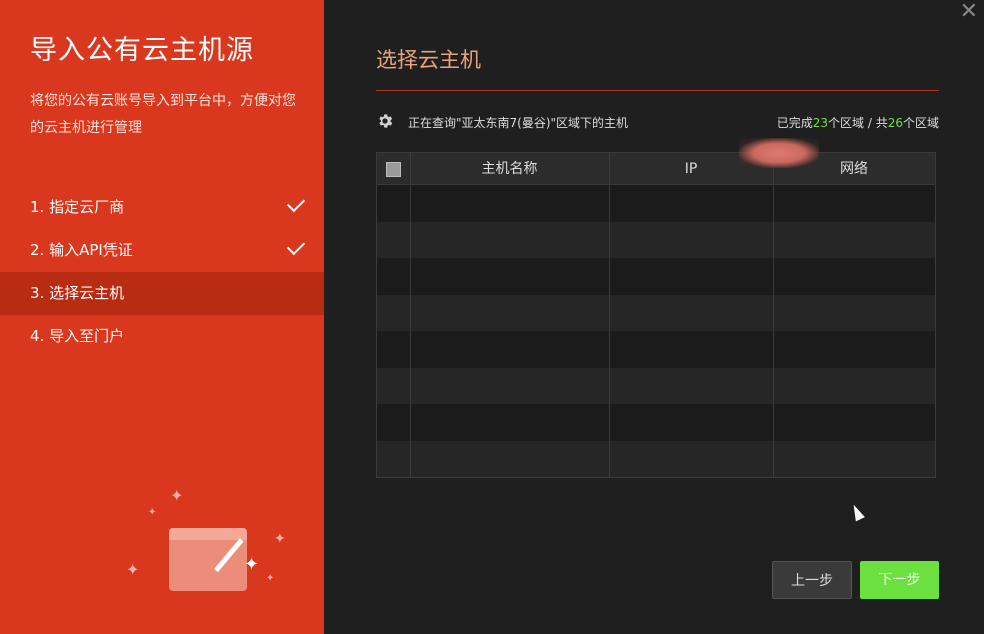  What do you see at coordinates (81, 250) in the screenshot?
I see `step-label: 2. 输入API凭证` at bounding box center [81, 250].